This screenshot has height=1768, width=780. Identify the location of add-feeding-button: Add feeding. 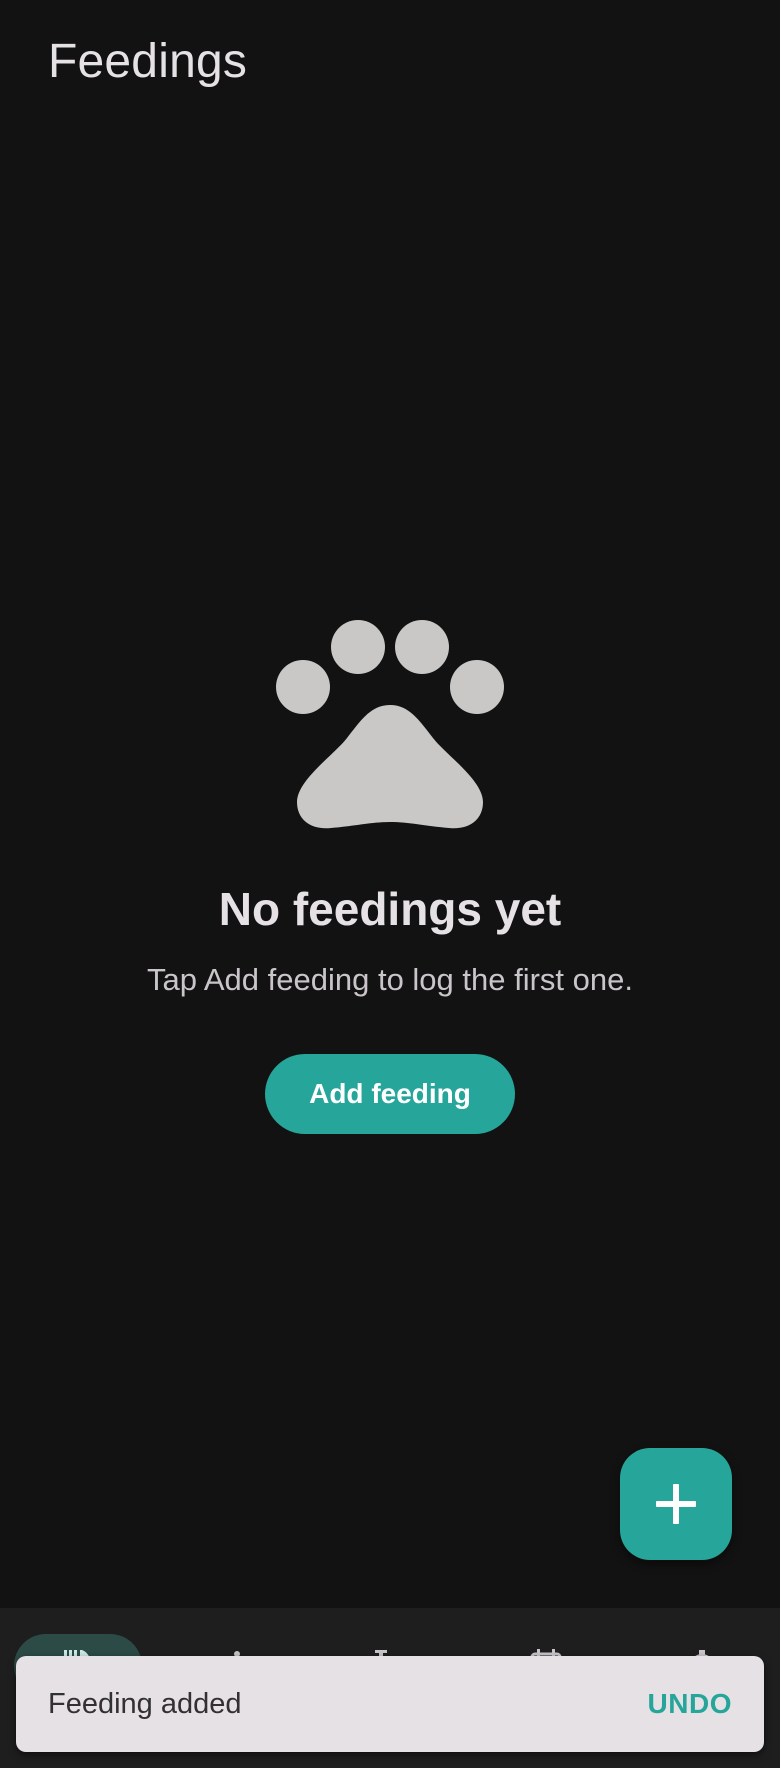
(390, 1094).